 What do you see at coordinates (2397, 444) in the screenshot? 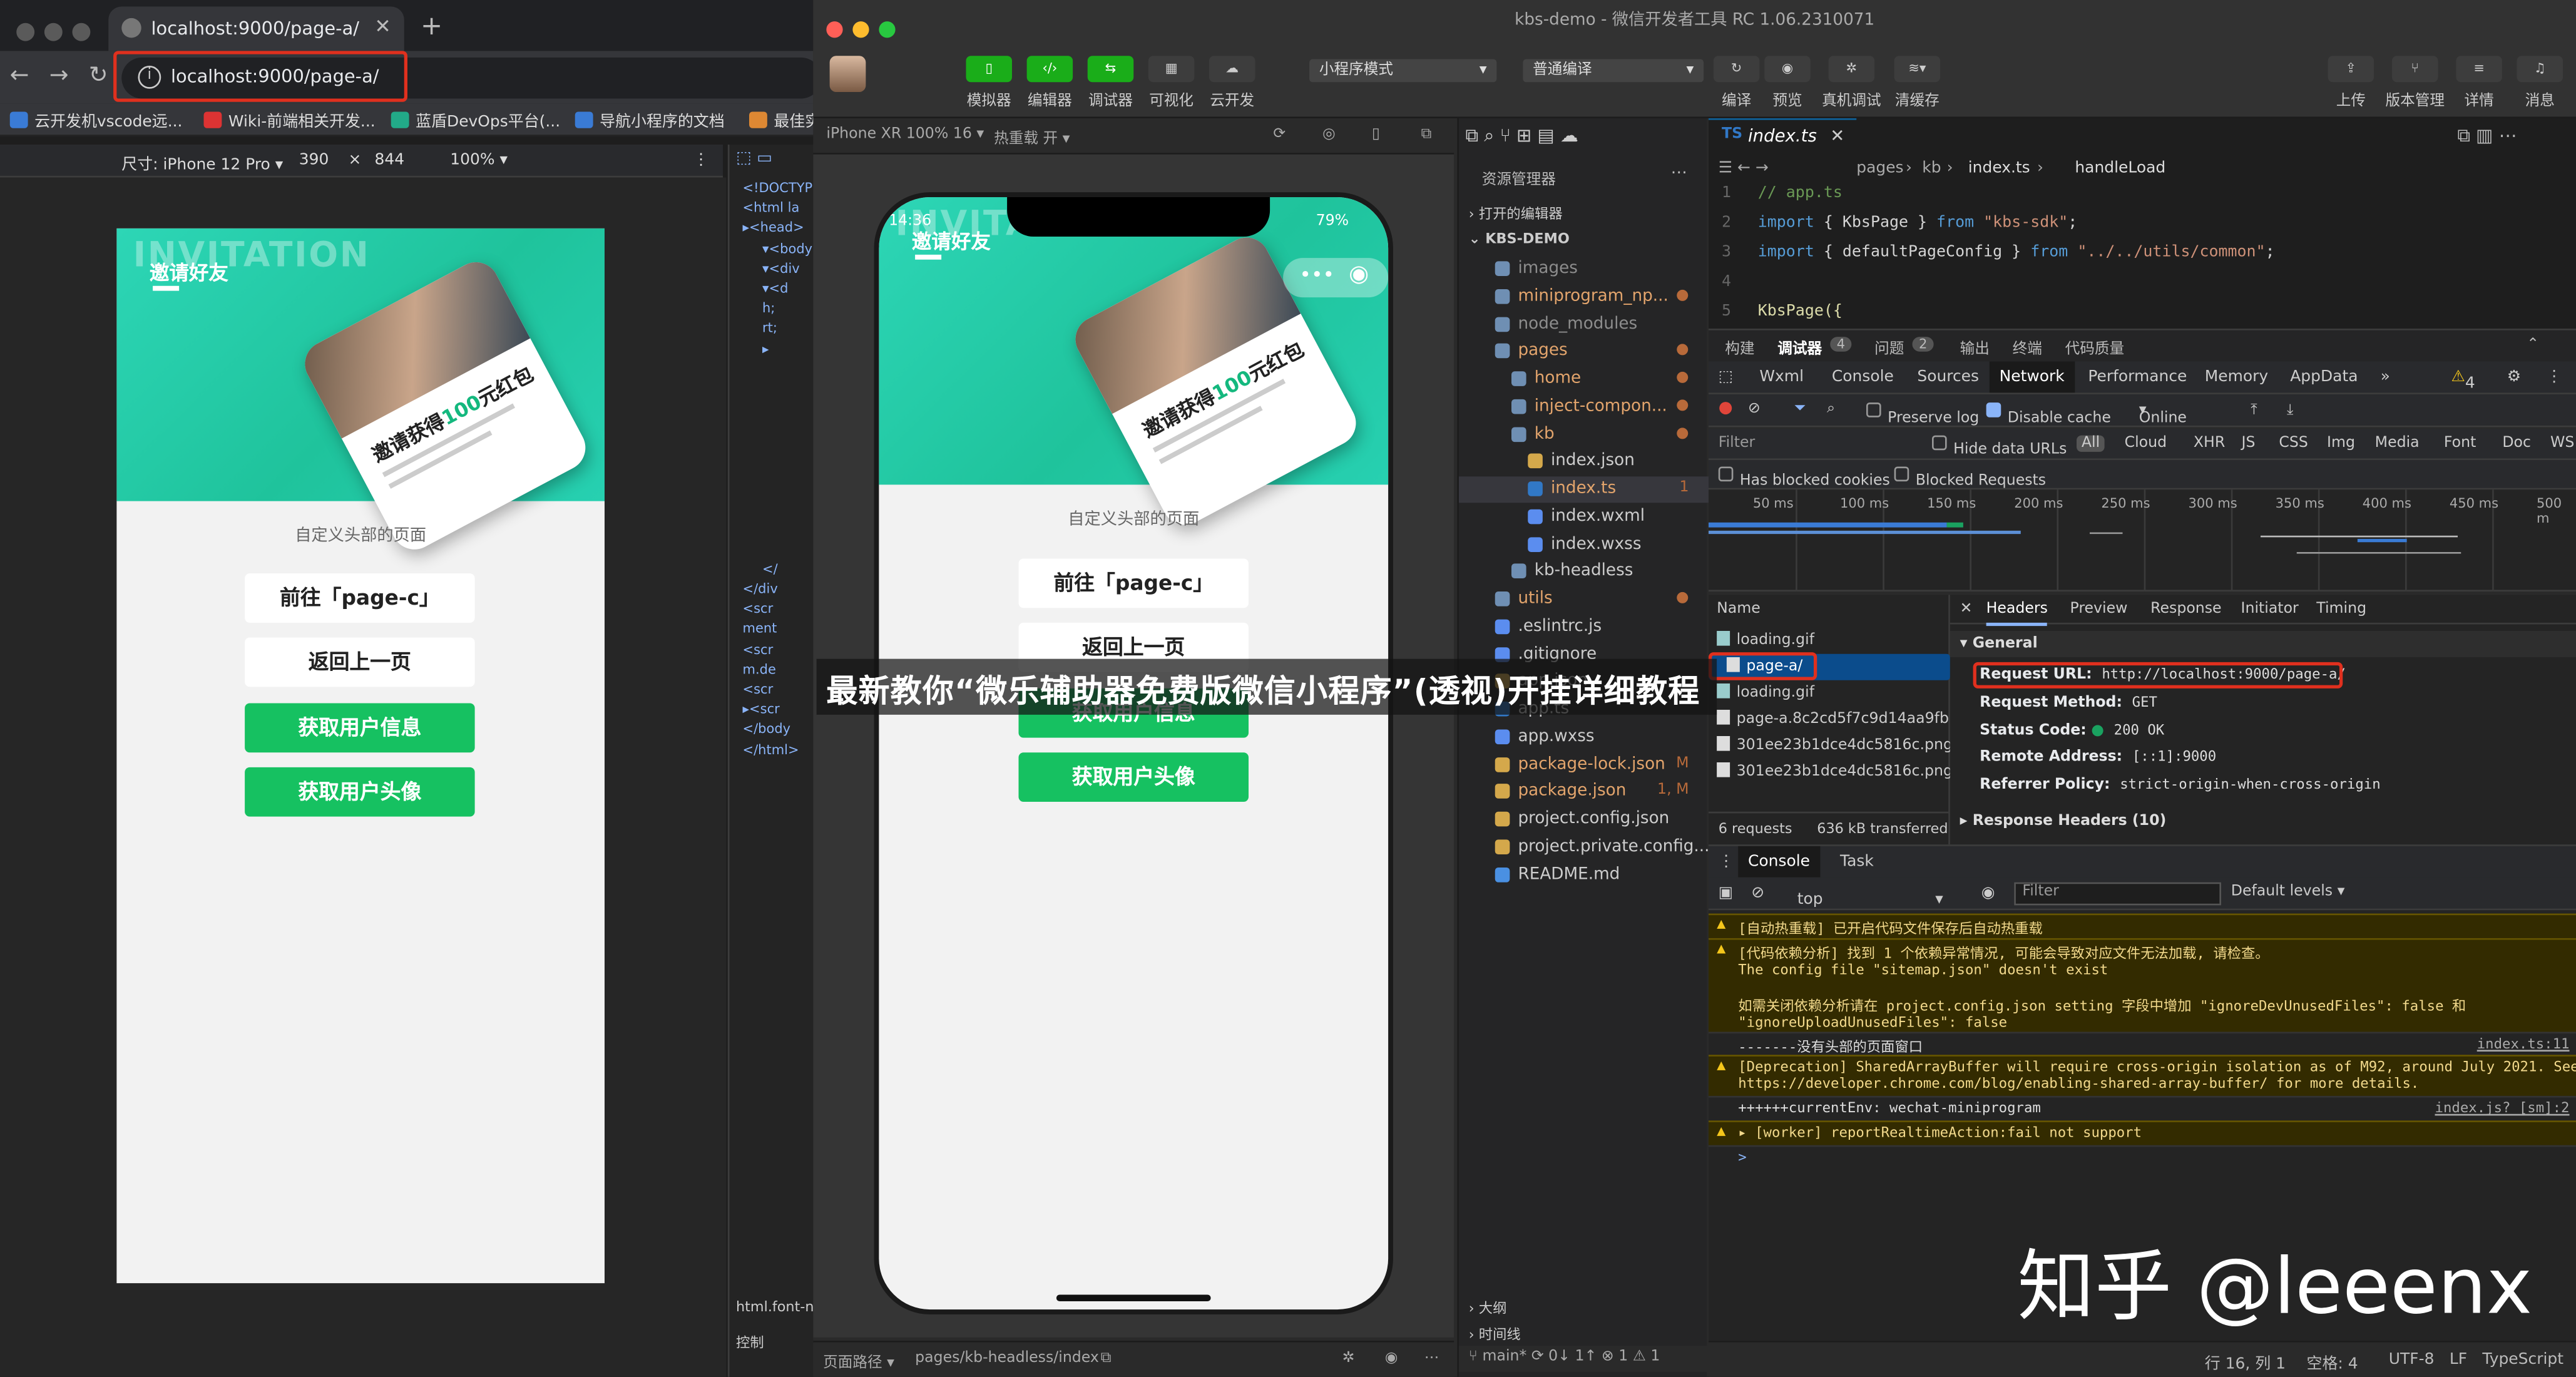
I see `type-filter-media: Media` at bounding box center [2397, 444].